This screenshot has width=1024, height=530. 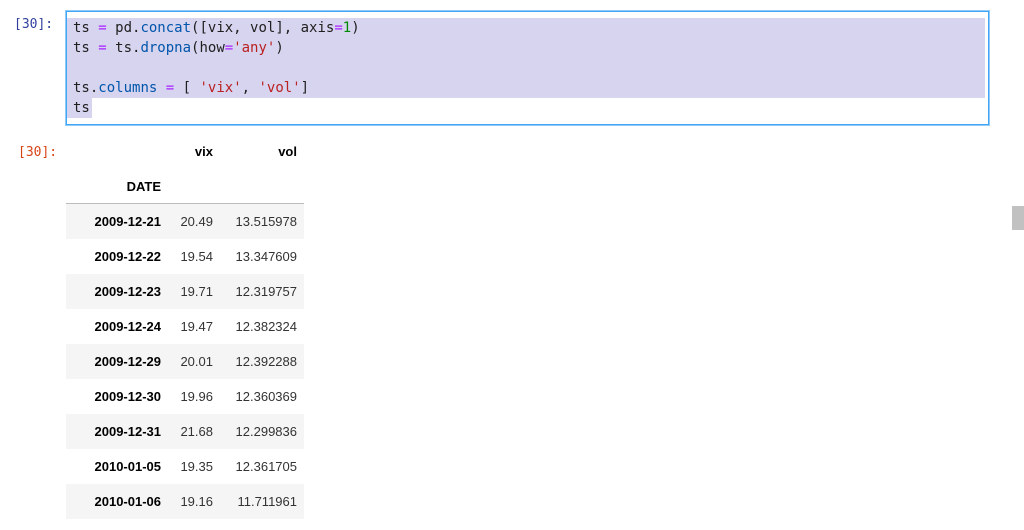 I want to click on column-header-vol: vol, so click(x=287, y=151).